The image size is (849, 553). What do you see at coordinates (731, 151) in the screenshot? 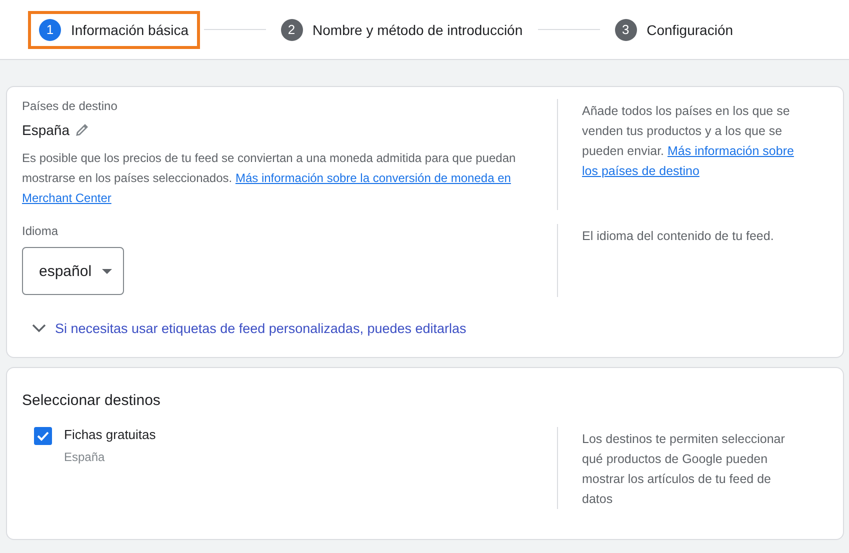
I see `countries-info-link: Más información sobre` at bounding box center [731, 151].